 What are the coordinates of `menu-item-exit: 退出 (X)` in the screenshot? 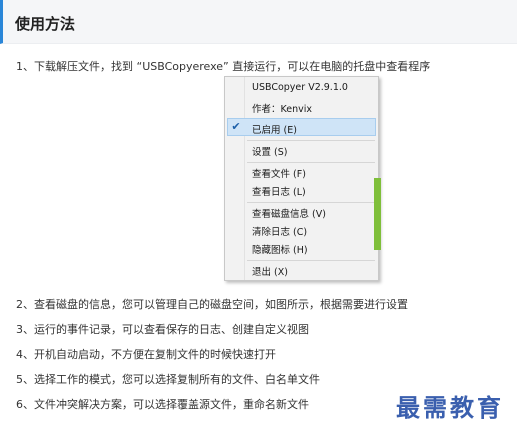 It's located at (270, 271).